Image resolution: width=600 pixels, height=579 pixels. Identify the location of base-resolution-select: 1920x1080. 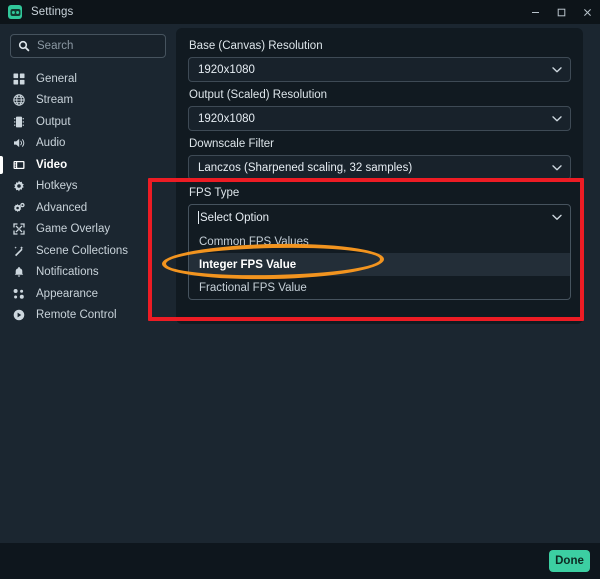
(379, 69).